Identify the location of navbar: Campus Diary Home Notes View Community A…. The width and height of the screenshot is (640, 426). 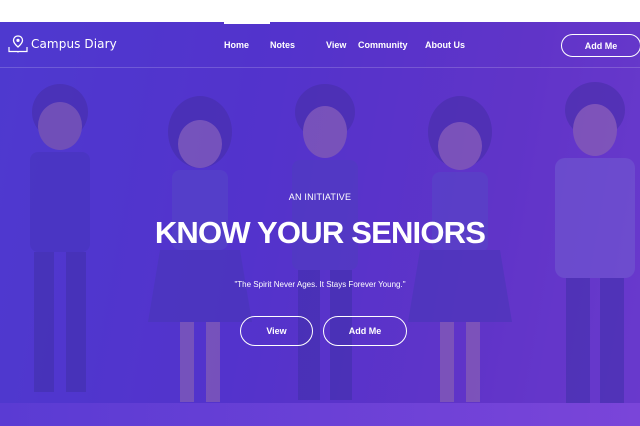
(320, 45).